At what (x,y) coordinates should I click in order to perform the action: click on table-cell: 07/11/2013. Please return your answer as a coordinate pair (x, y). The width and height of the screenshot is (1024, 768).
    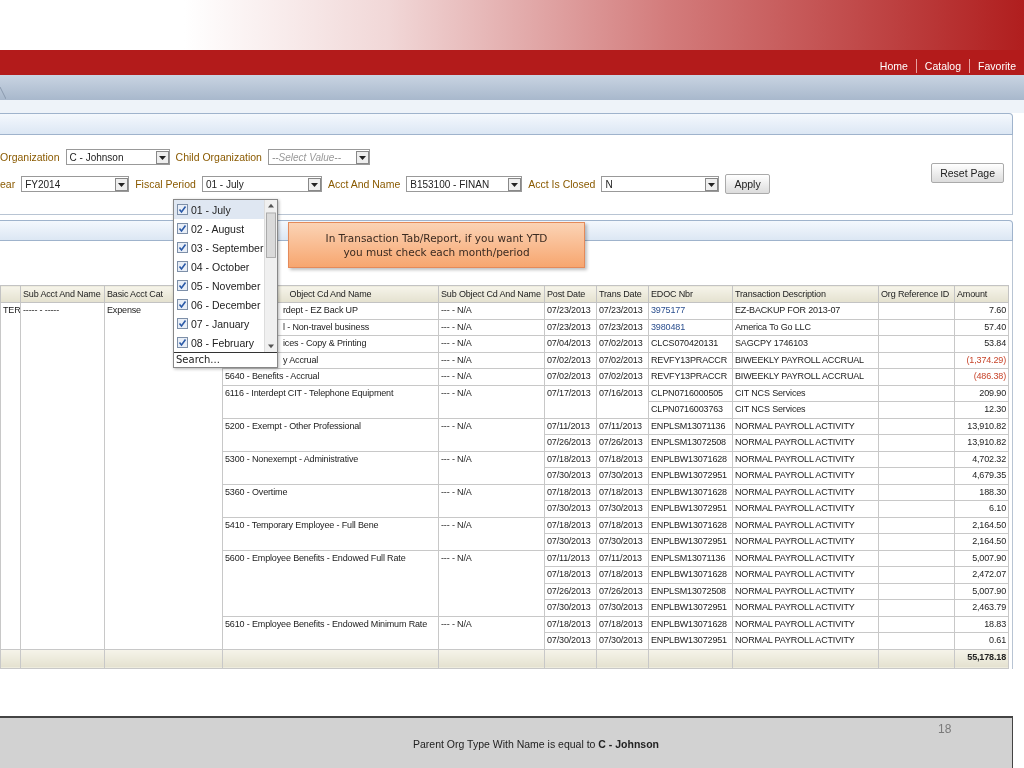
    Looking at the image, I should click on (622, 426).